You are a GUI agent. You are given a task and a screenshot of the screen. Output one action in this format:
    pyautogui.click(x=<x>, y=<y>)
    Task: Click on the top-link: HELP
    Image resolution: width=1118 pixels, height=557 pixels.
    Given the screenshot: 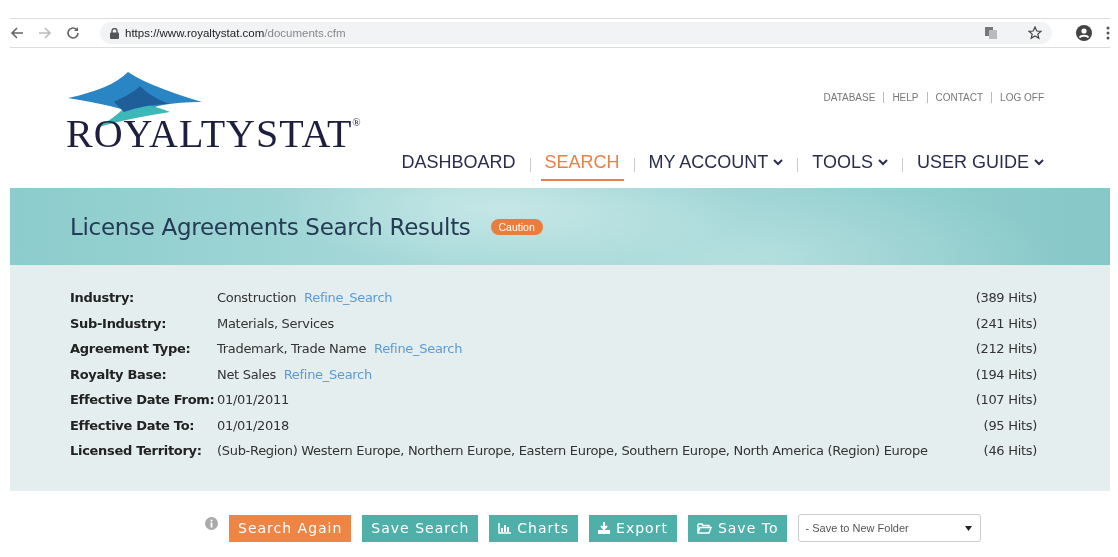 What is the action you would take?
    pyautogui.click(x=905, y=97)
    